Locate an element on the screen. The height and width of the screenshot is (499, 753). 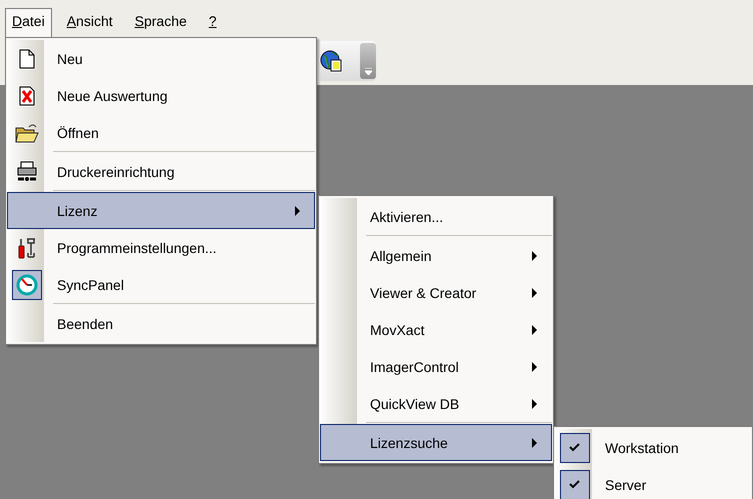
menu-item-label: Neue Auswertung is located at coordinates (112, 96).